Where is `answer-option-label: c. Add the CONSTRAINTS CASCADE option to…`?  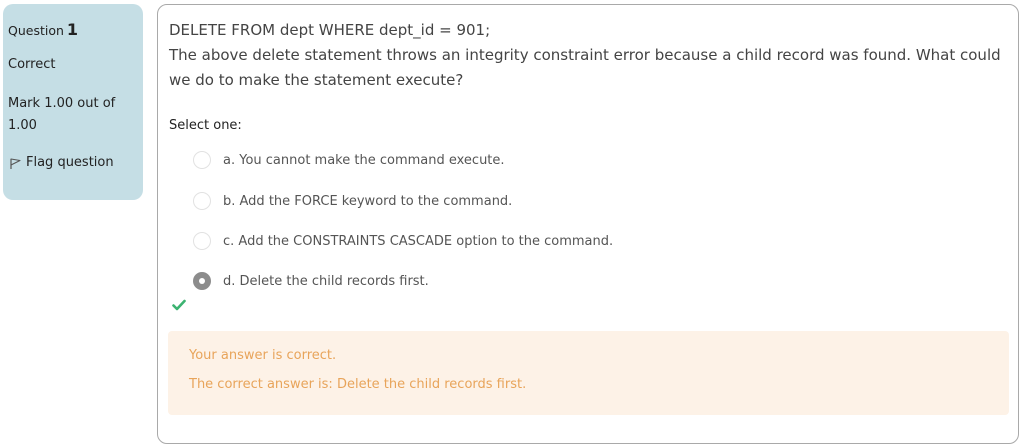
answer-option-label: c. Add the CONSTRAINTS CASCADE option to… is located at coordinates (418, 241).